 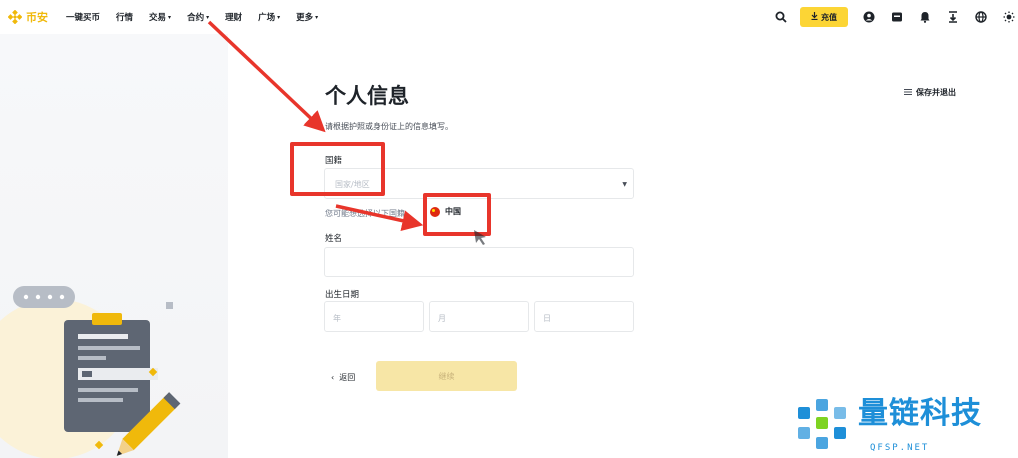 I want to click on watermark-name: 量链科技, so click(x=920, y=413).